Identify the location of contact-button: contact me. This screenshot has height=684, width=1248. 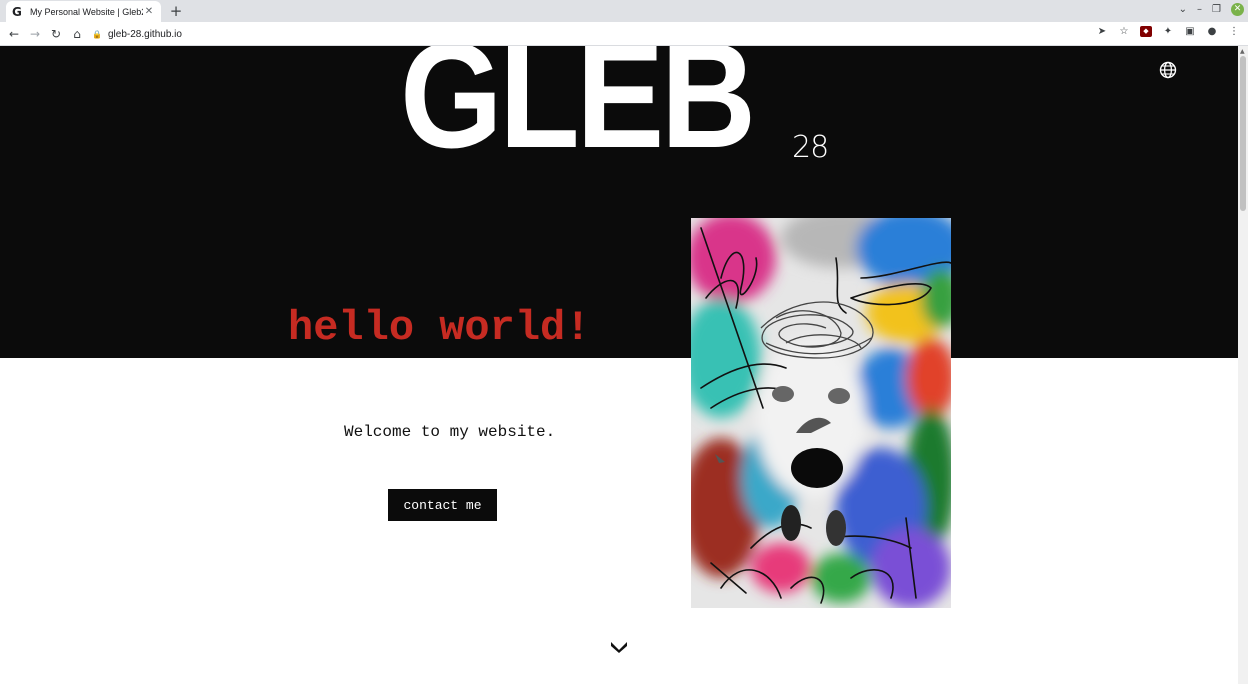
(442, 505).